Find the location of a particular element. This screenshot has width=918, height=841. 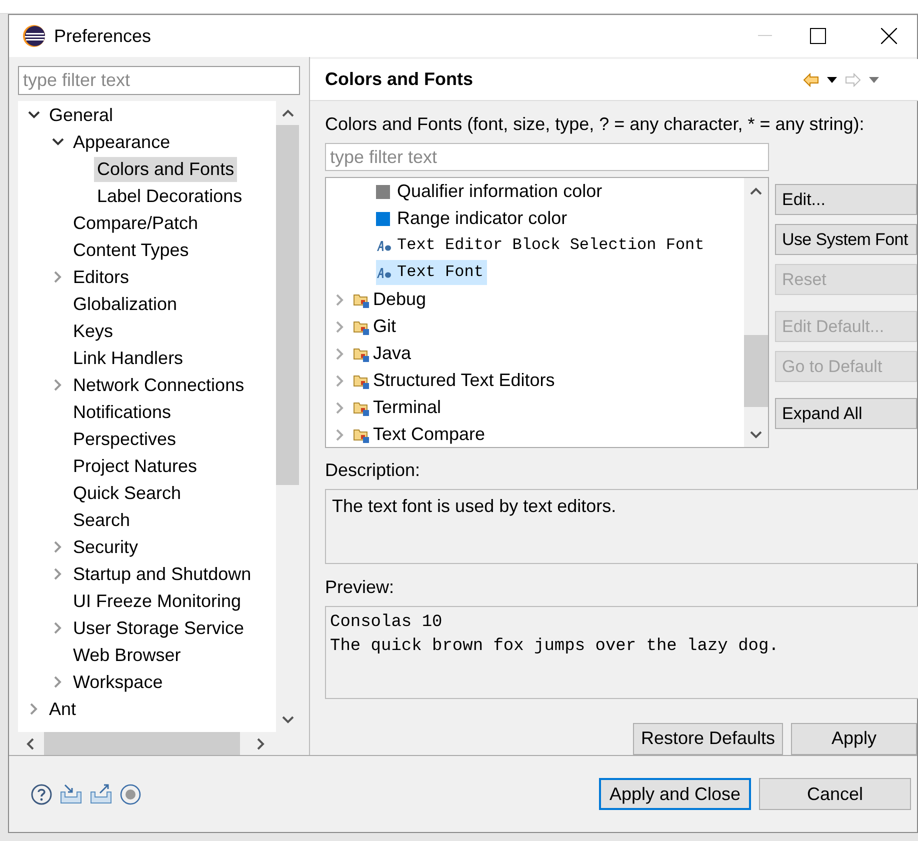

page-button: Apply is located at coordinates (854, 738).